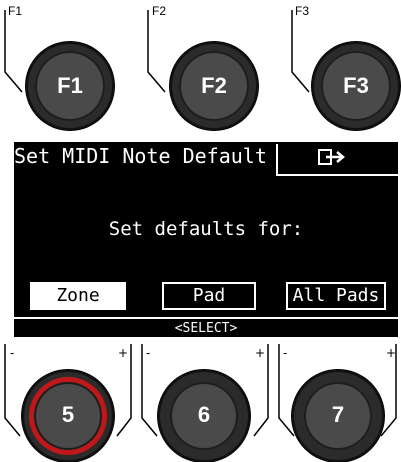  What do you see at coordinates (78, 296) in the screenshot?
I see `option-zone: Zone` at bounding box center [78, 296].